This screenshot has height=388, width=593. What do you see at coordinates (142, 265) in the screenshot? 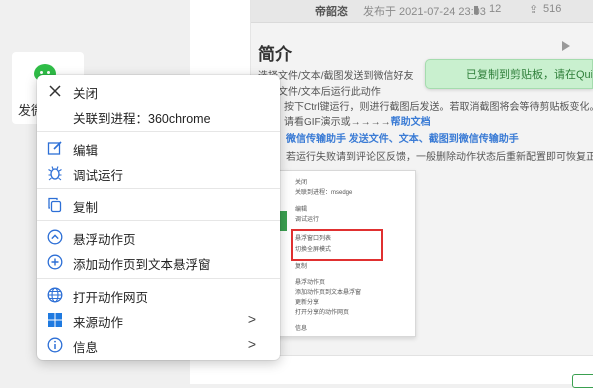
I see `menu-item-label: 添加动作页到文本悬浮窗` at bounding box center [142, 265].